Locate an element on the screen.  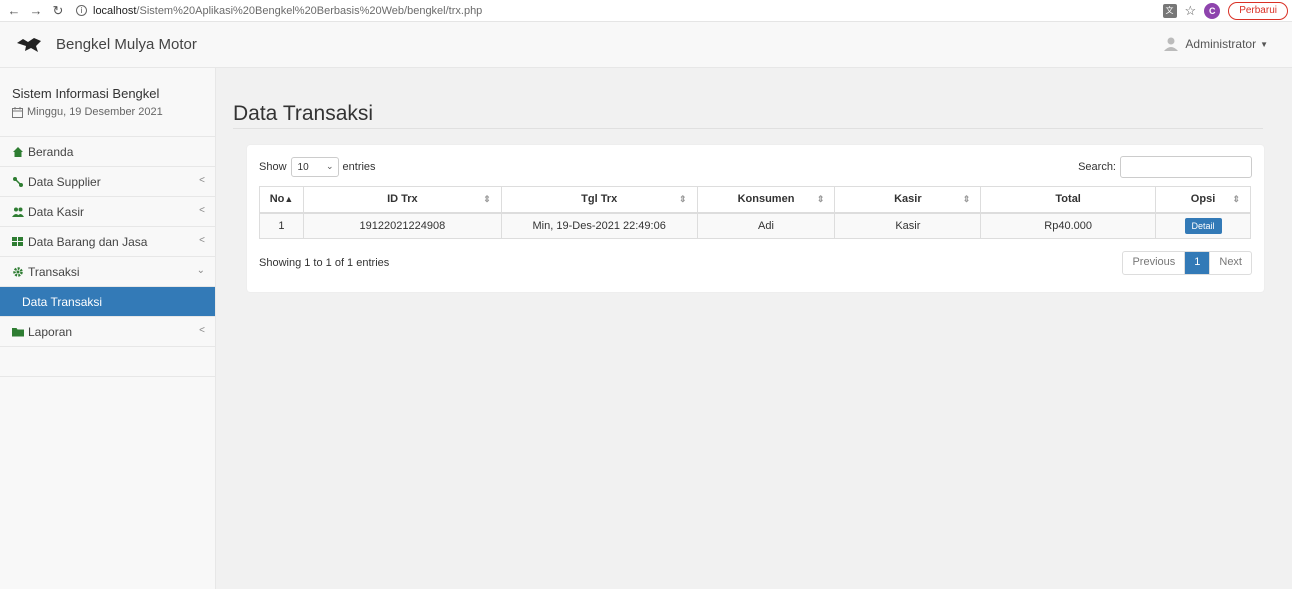
column-header-tgl: Tgl Trx ⇕ is located at coordinates (599, 200).